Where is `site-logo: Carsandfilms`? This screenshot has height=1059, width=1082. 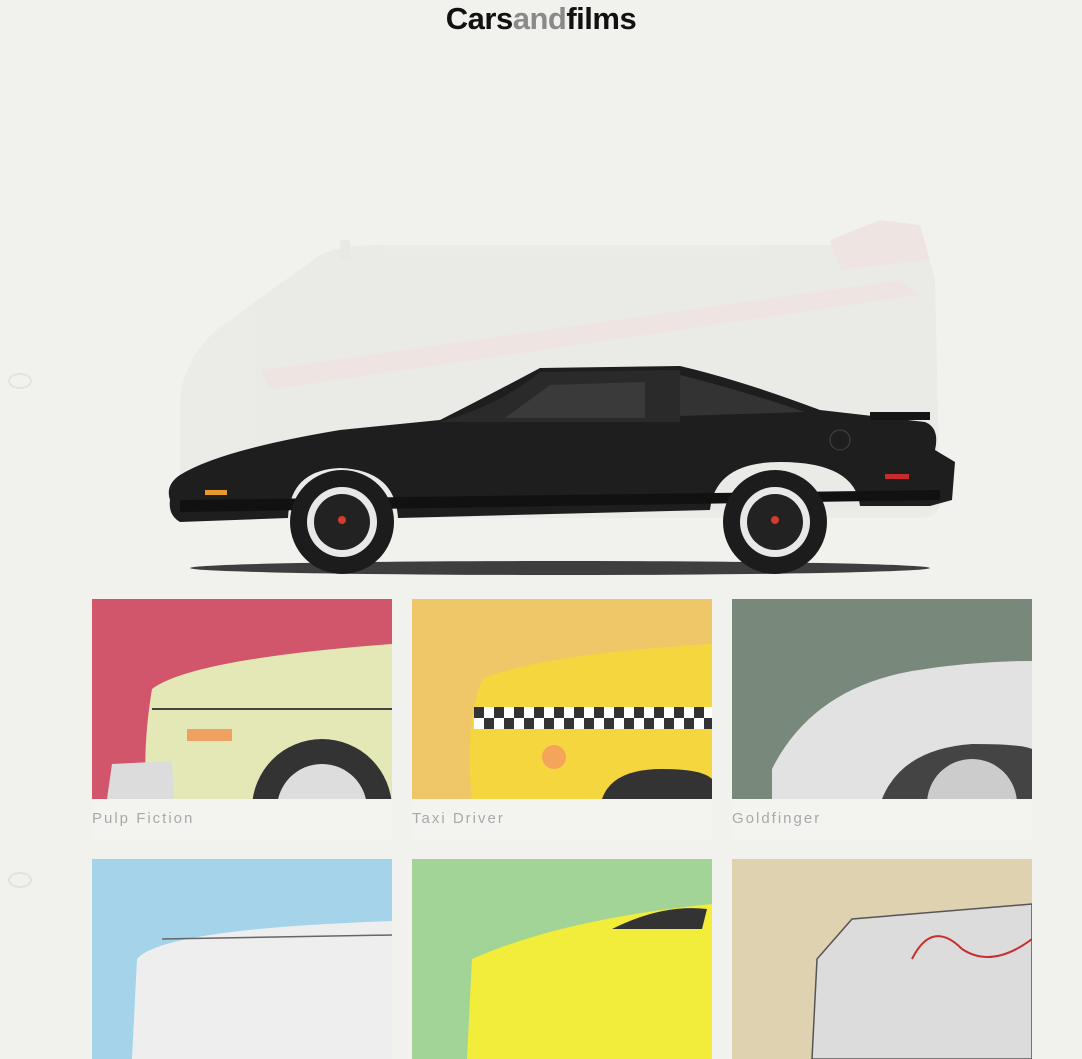 site-logo: Carsandfilms is located at coordinates (541, 19).